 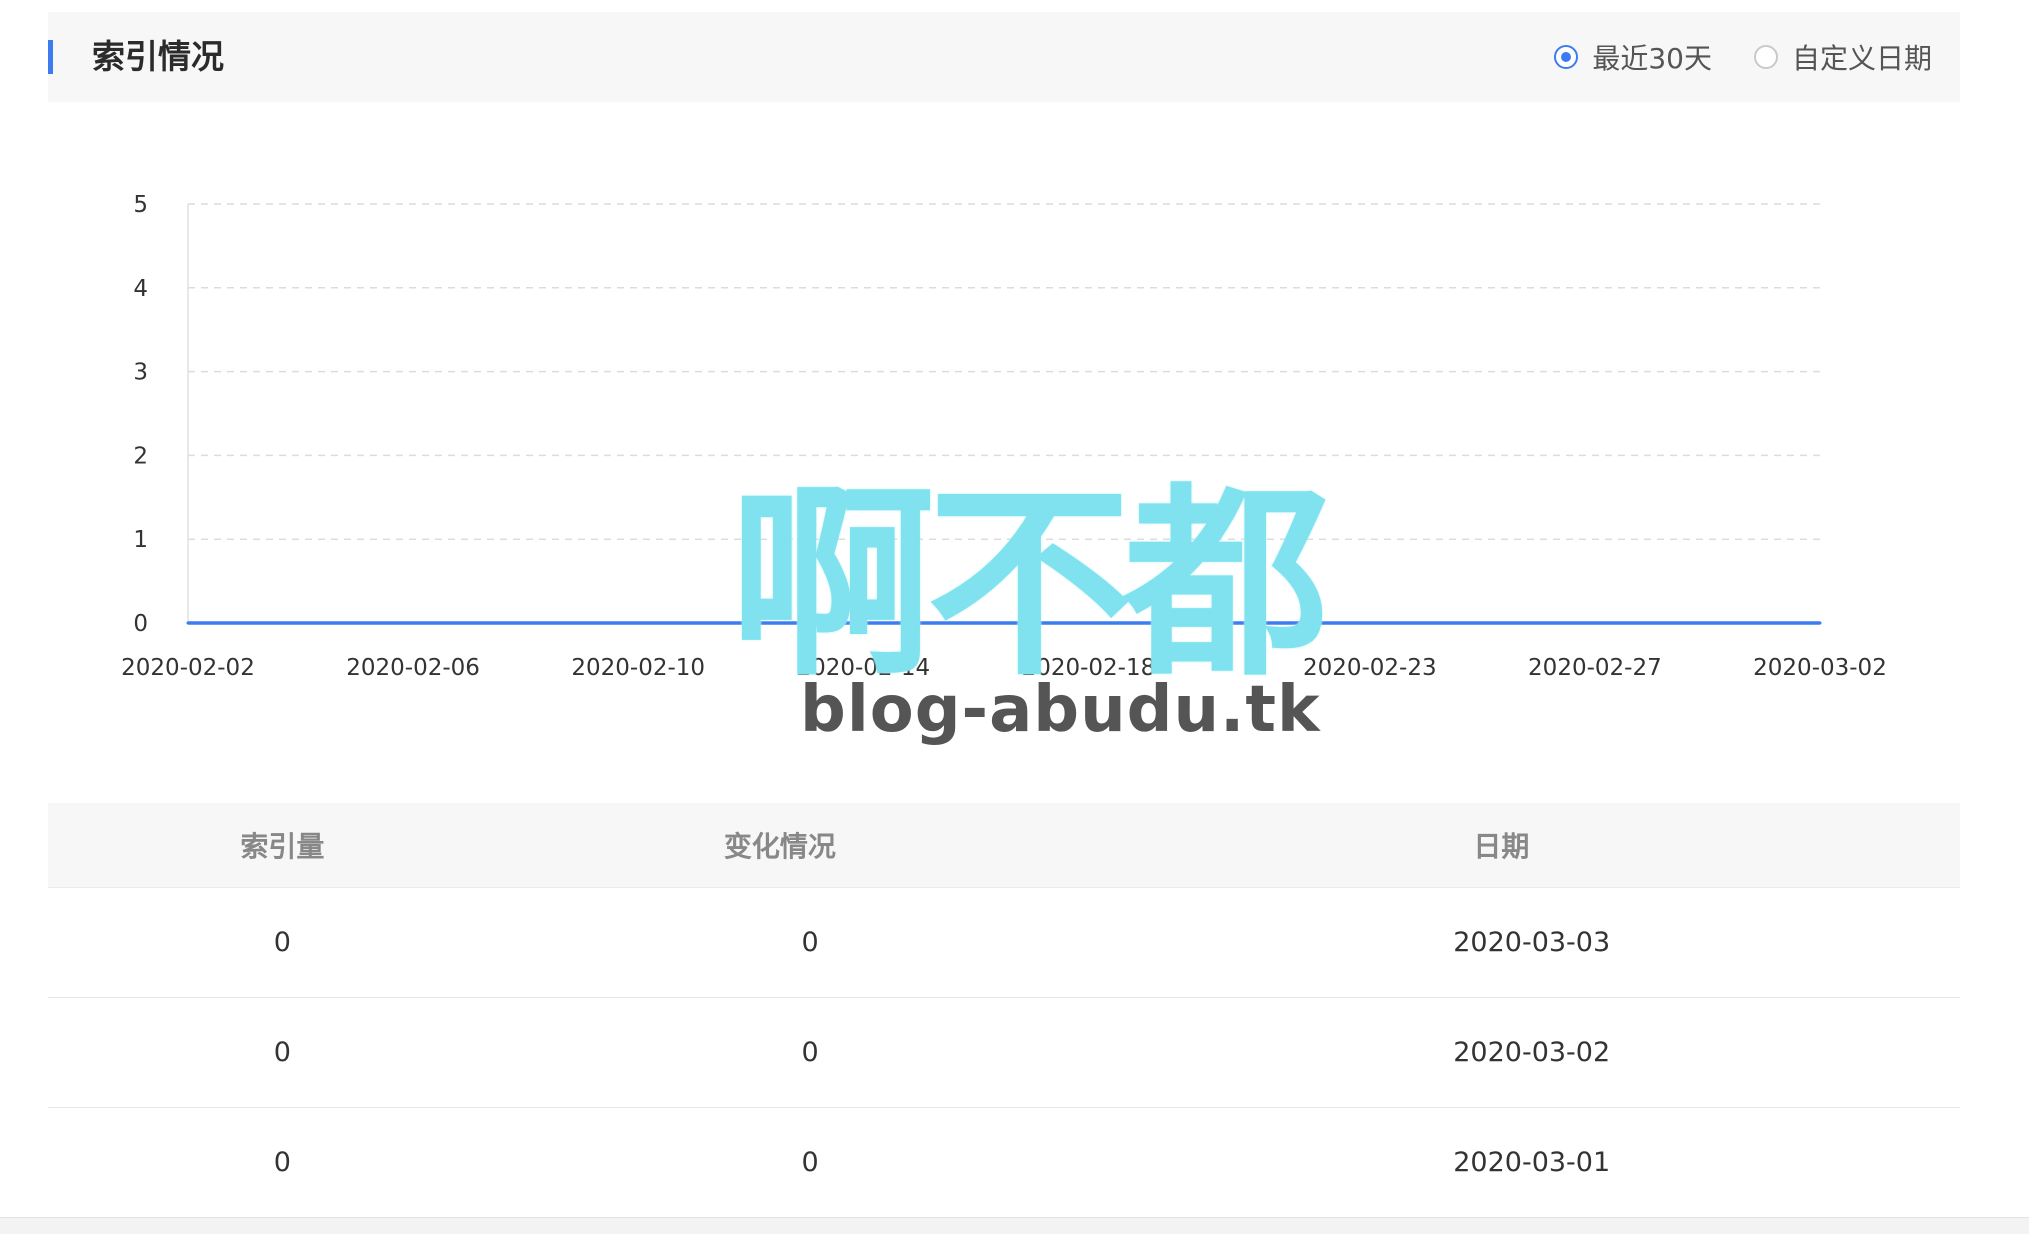 What do you see at coordinates (1014, 1225) in the screenshot?
I see `scrollbar-track` at bounding box center [1014, 1225].